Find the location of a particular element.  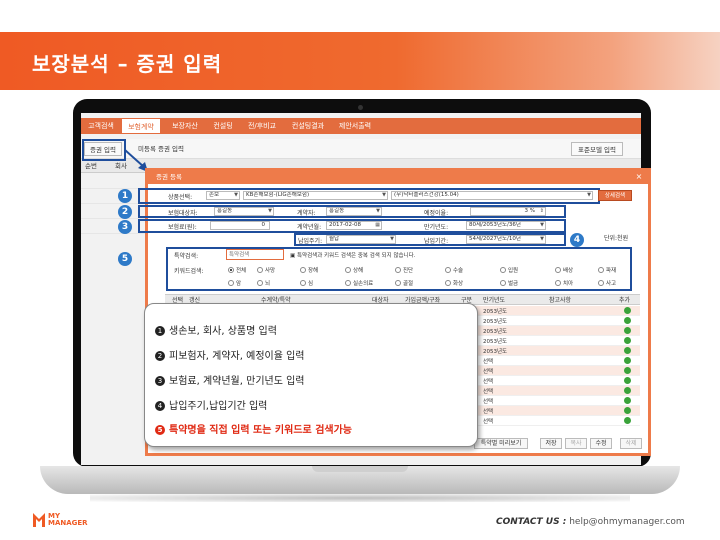

keyword-label: 화상 is located at coordinates (458, 284).